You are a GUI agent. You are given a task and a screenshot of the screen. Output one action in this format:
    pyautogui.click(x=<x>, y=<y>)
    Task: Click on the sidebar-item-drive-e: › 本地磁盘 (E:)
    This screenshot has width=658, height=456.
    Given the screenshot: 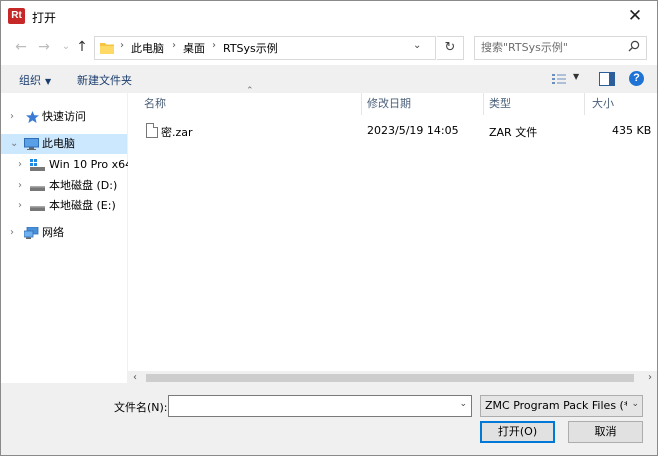 What is the action you would take?
    pyautogui.click(x=64, y=206)
    